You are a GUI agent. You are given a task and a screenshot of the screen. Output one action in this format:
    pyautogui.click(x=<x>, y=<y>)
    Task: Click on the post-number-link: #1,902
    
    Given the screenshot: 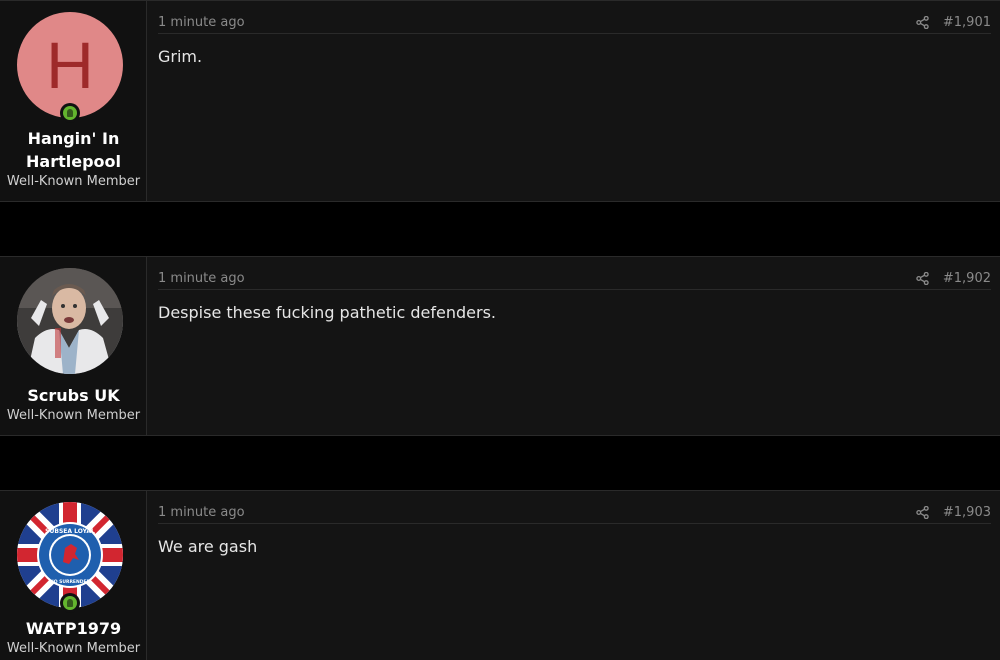 What is the action you would take?
    pyautogui.click(x=967, y=278)
    